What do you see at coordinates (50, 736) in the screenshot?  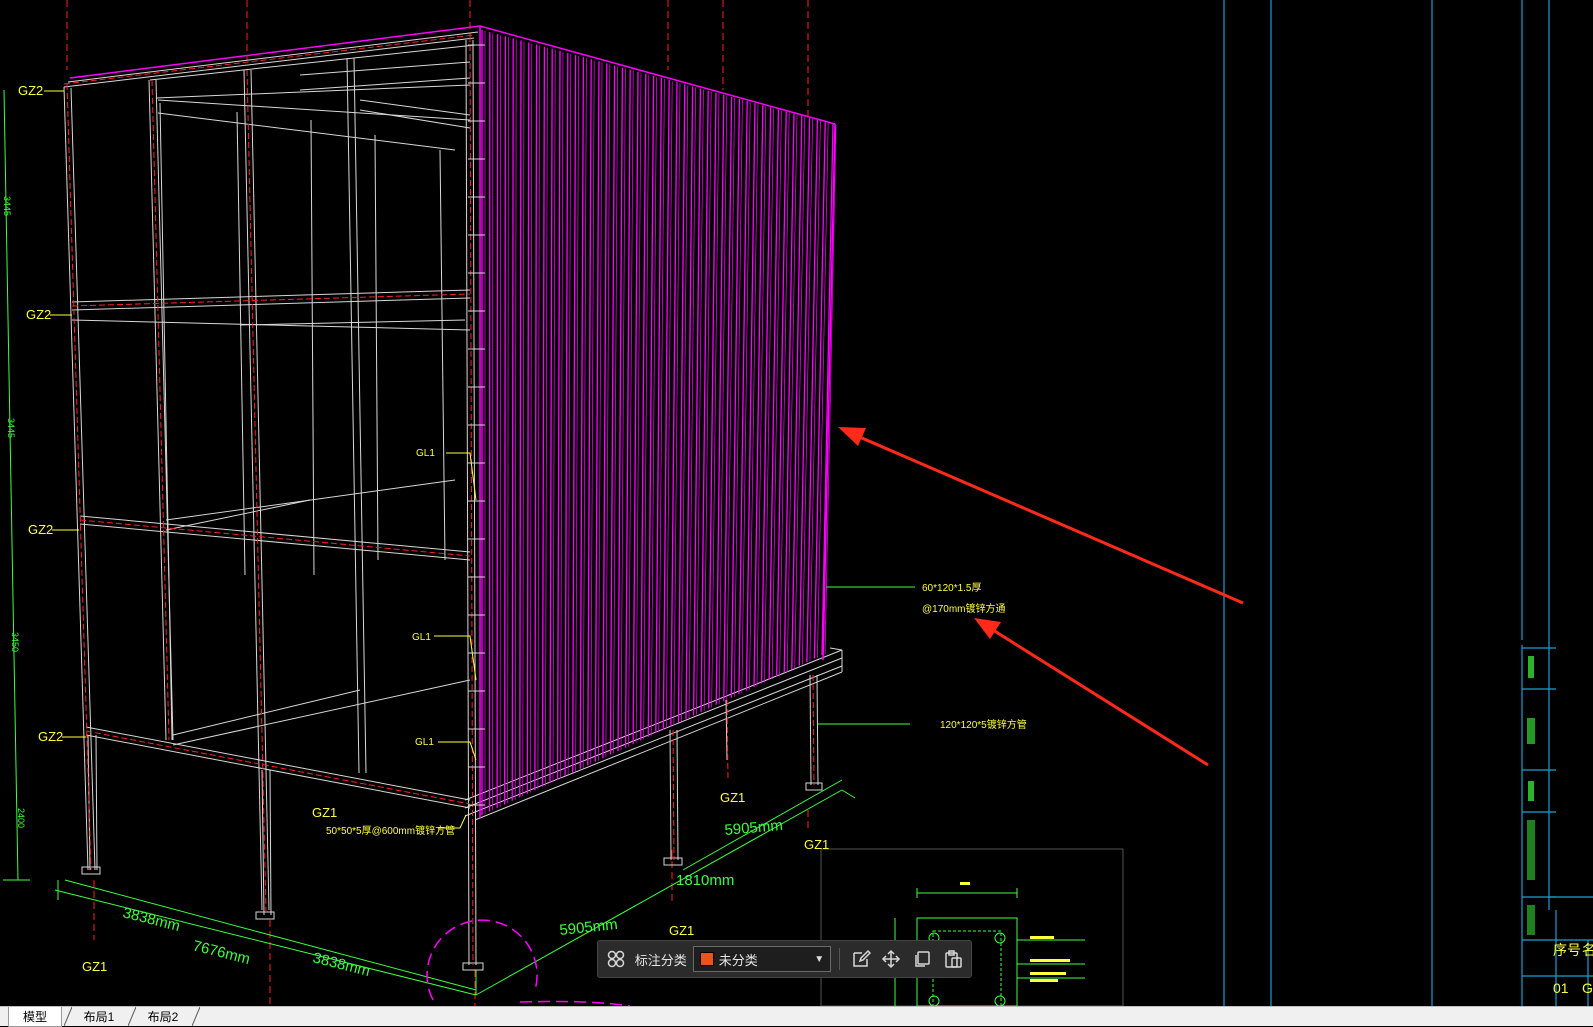 I see `label-gz2-4: GZ2` at bounding box center [50, 736].